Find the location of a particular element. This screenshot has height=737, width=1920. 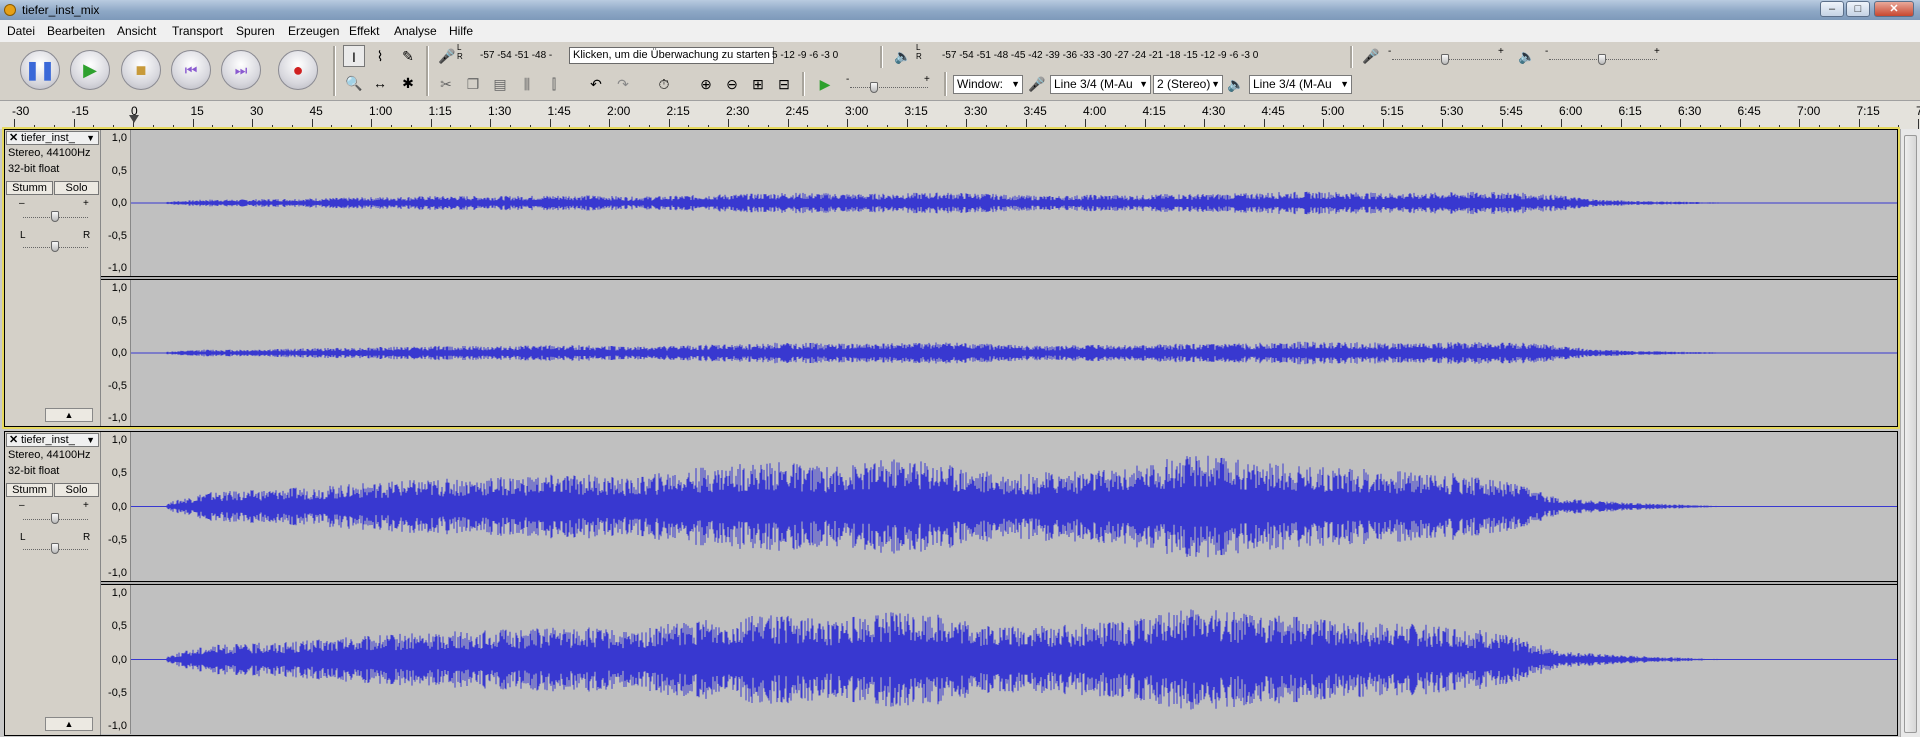

ruler-label: 7:30 is located at coordinates (1918, 111).